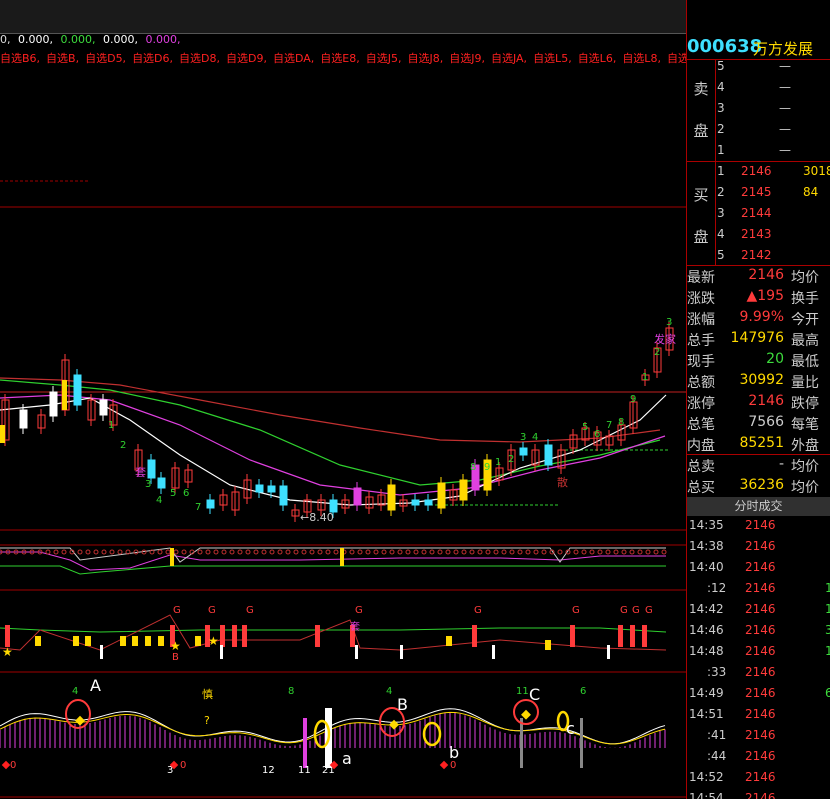 This screenshot has height=799, width=830. Describe the element at coordinates (758, 780) in the screenshot. I see `tick-row: 14:52 2146` at that location.